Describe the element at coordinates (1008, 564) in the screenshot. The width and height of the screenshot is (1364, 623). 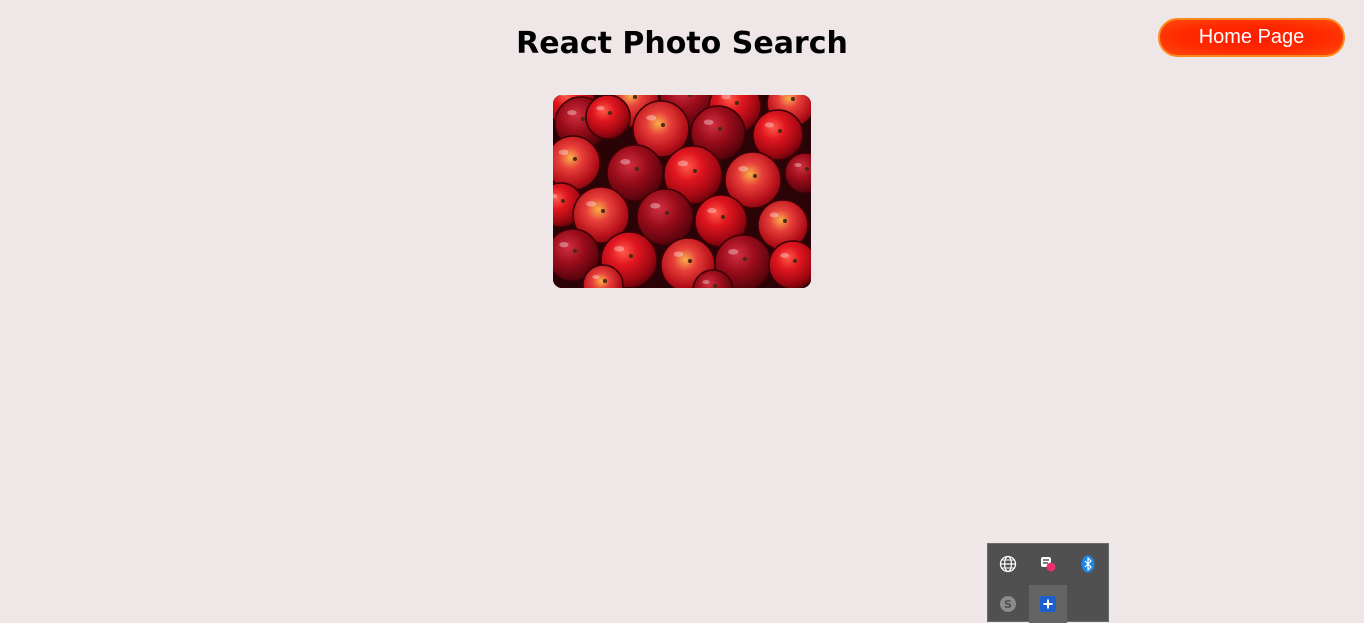
I see `globe-icon` at that location.